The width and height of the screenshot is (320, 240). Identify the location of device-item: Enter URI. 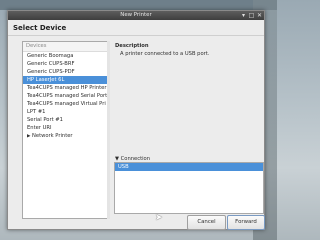
(65, 128).